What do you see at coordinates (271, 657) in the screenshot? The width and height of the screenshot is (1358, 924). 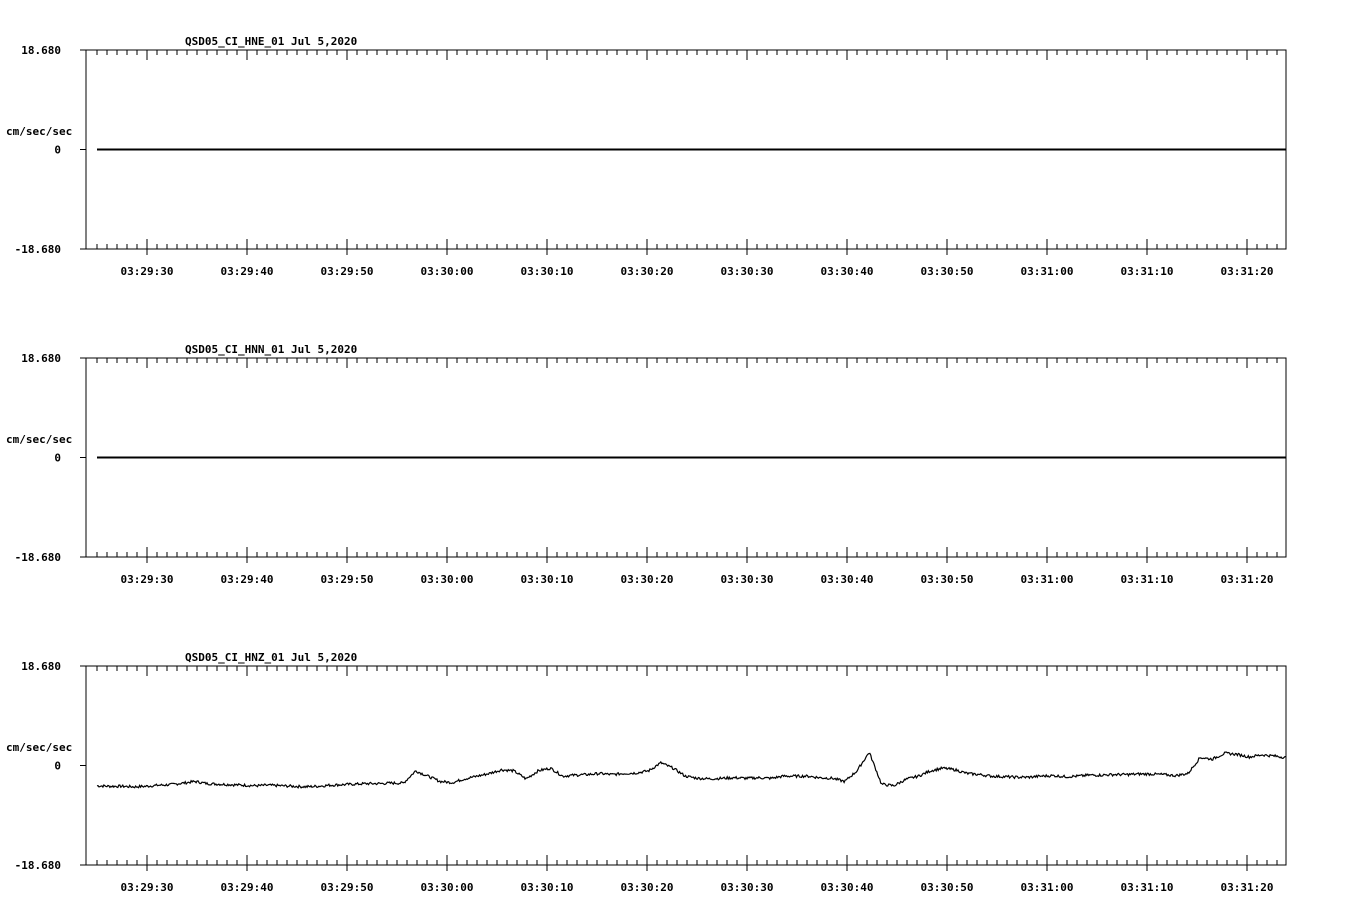 I see `panel-title: QSD05_CI_HNZ_01 Jul 5,2020` at bounding box center [271, 657].